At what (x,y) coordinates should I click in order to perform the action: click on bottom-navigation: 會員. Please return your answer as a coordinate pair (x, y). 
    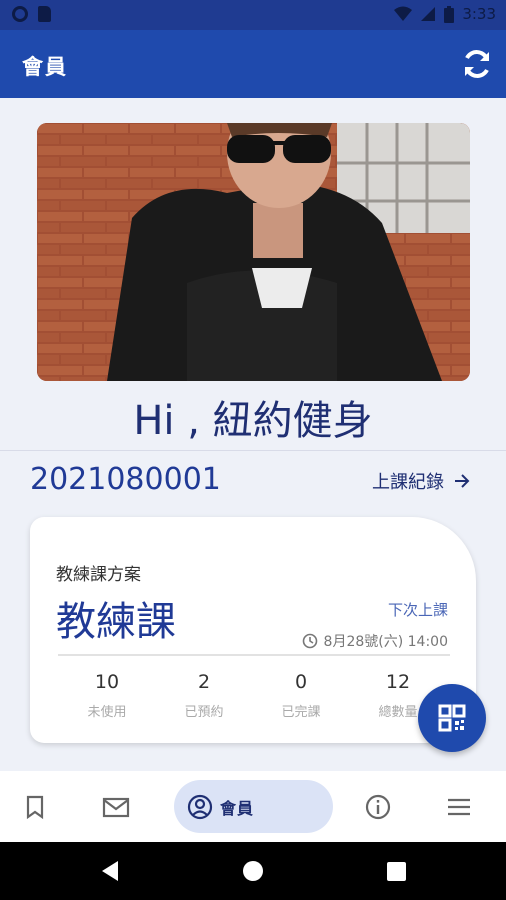
    Looking at the image, I should click on (253, 806).